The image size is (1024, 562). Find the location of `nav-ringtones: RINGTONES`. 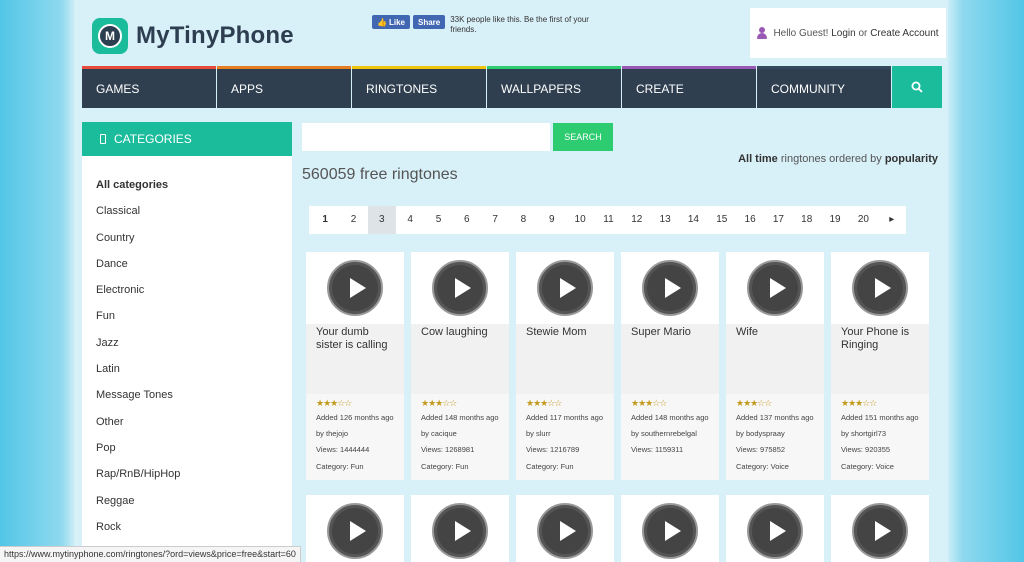

nav-ringtones: RINGTONES is located at coordinates (419, 87).